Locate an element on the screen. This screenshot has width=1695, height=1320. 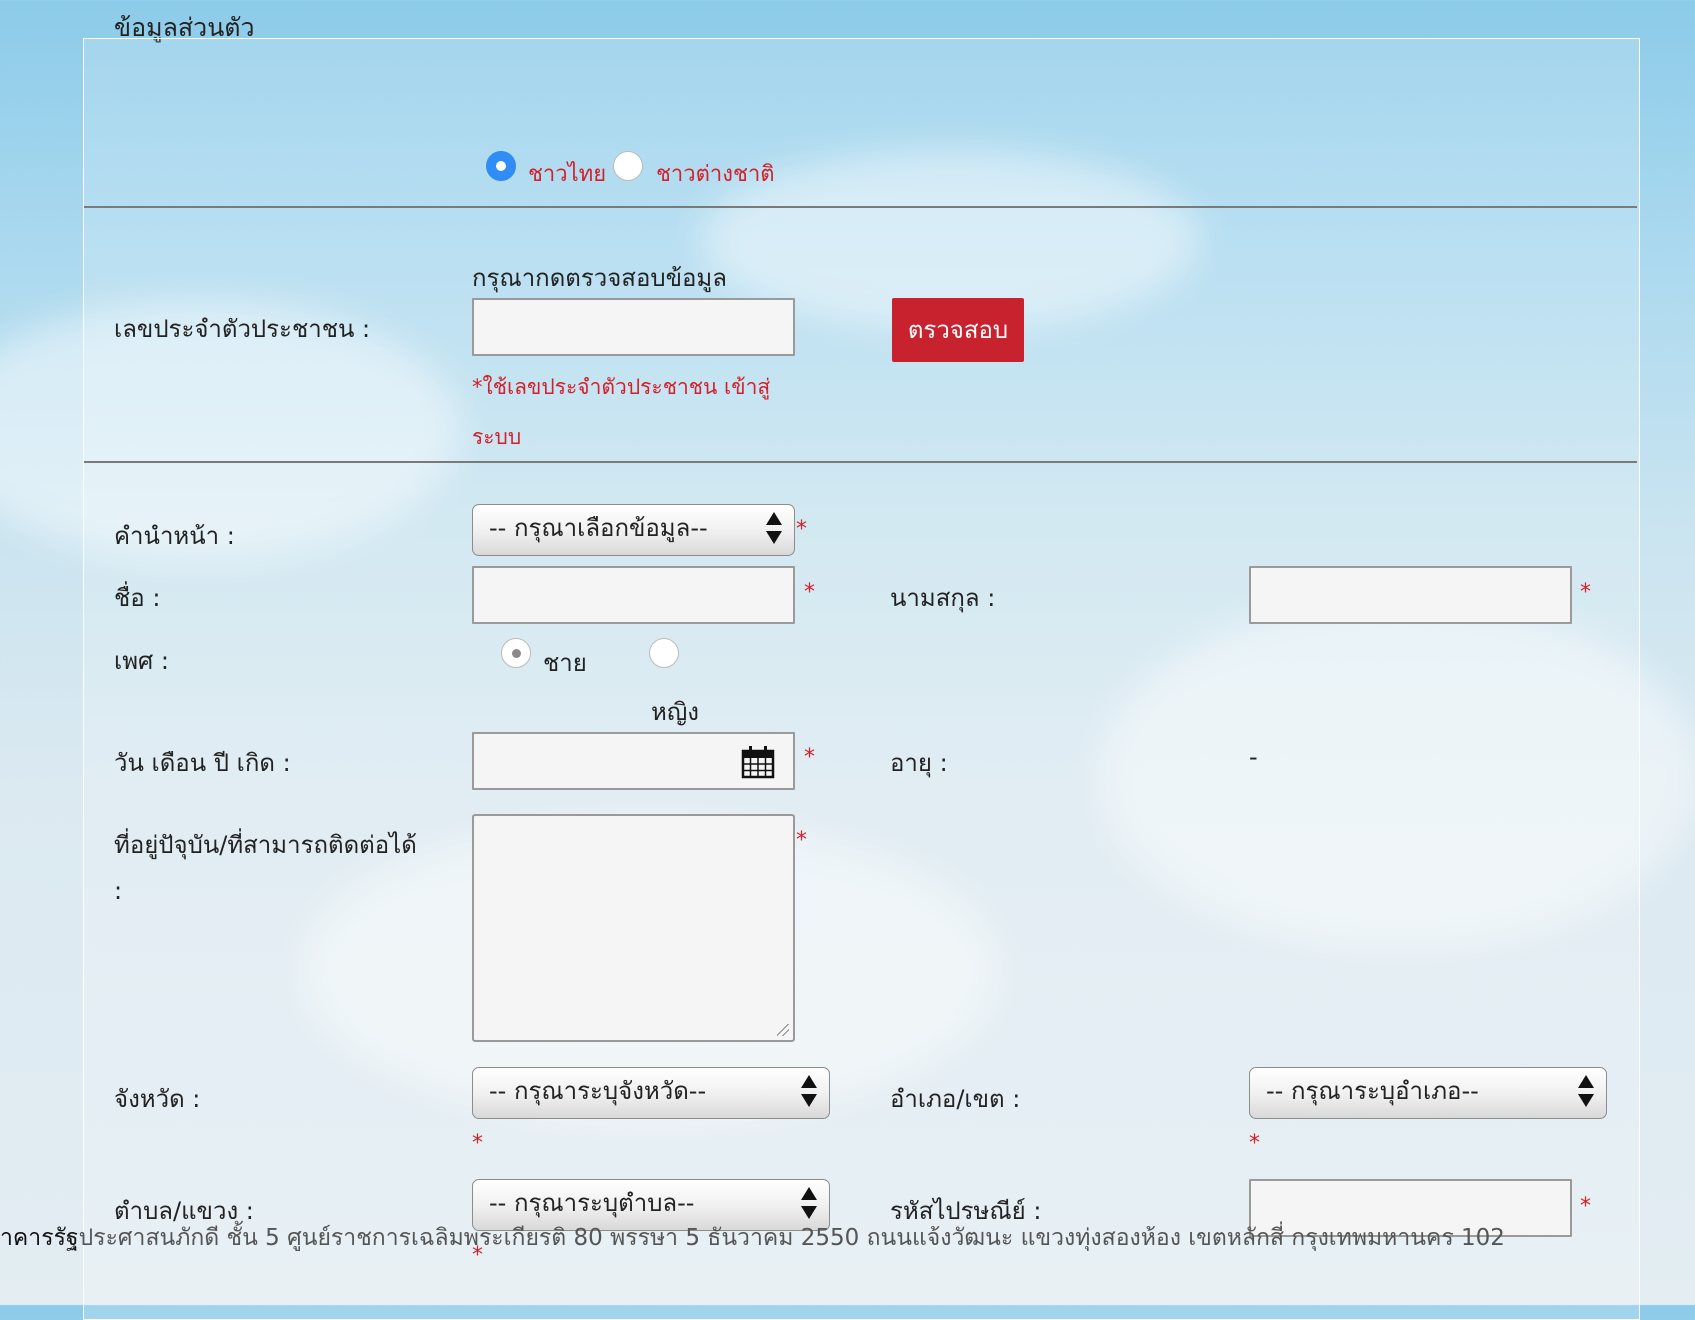
radio-female-label: หญิง is located at coordinates (675, 711).